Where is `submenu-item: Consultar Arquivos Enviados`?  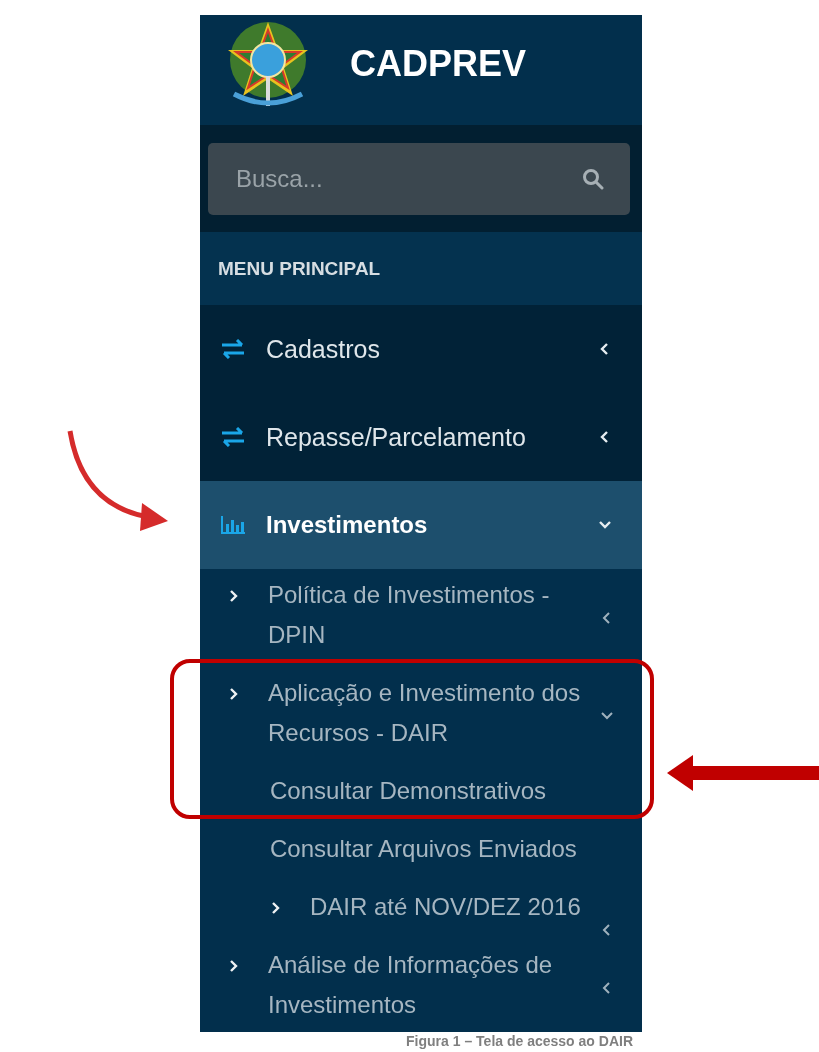 submenu-item: Consultar Arquivos Enviados is located at coordinates (421, 852).